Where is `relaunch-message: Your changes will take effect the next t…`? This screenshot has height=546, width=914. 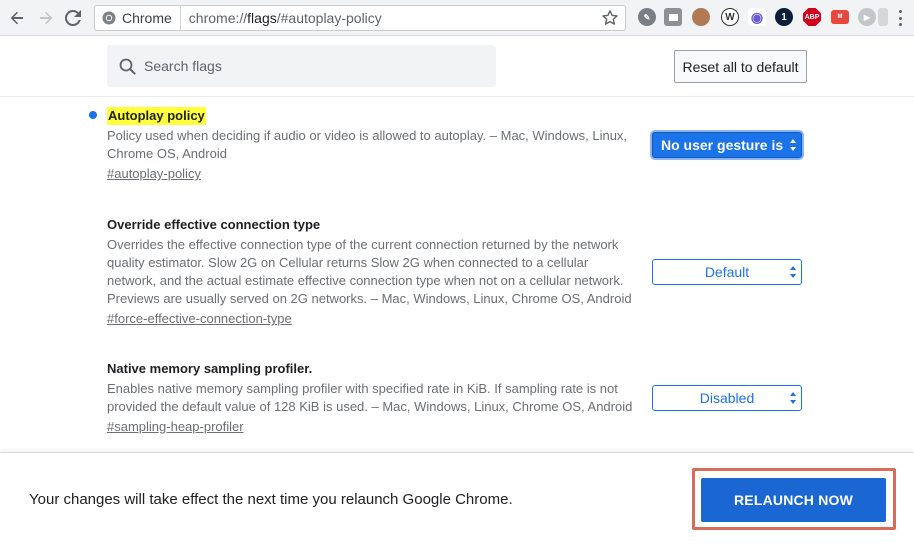
relaunch-message: Your changes will take effect the next t… is located at coordinates (271, 499).